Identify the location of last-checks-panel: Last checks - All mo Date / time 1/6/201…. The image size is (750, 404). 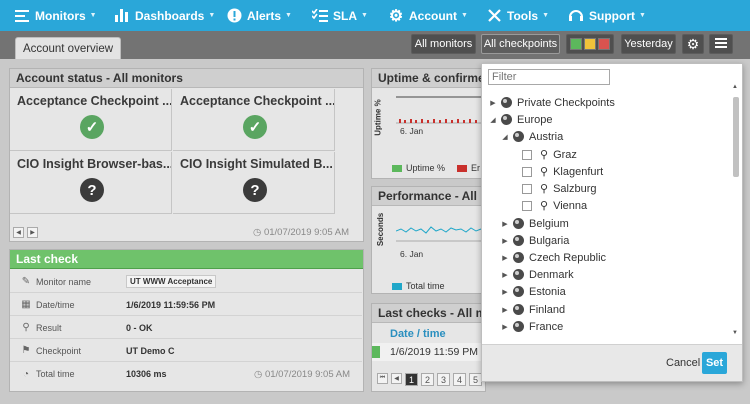
(428, 347).